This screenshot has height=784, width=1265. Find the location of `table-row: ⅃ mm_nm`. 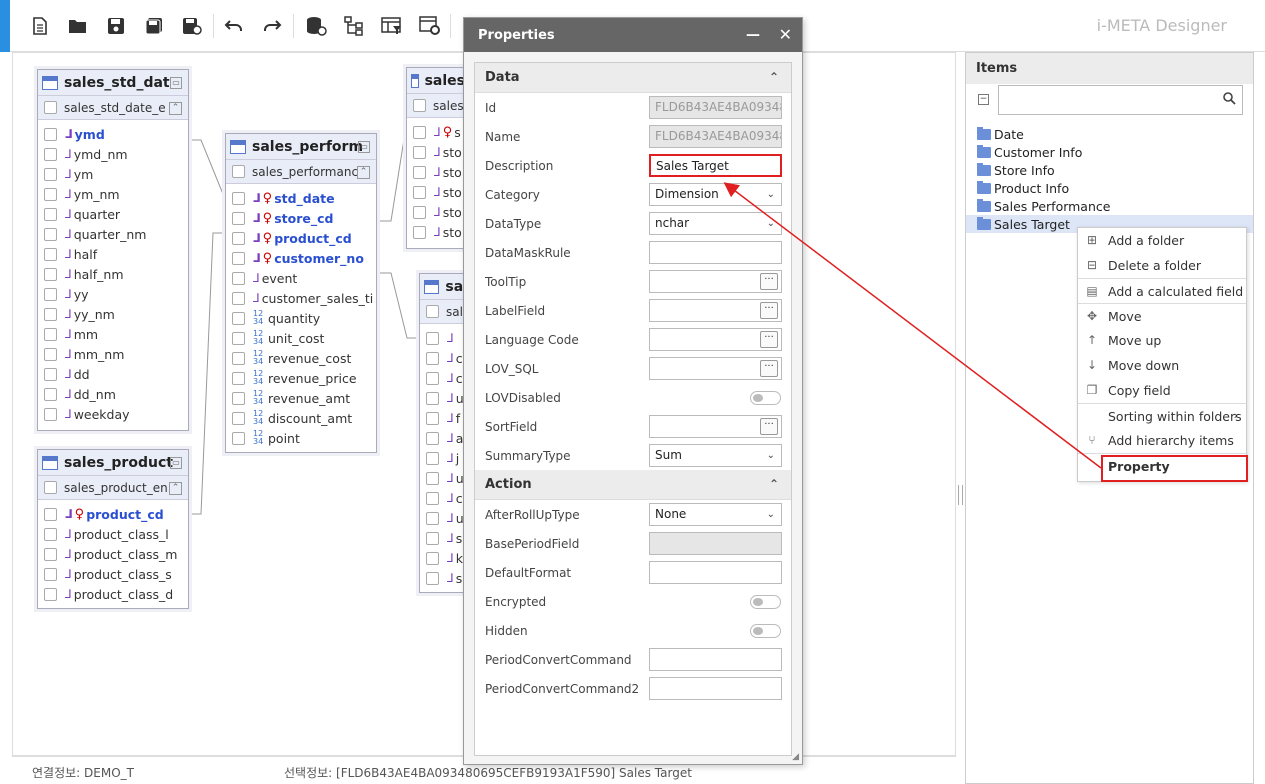

table-row: ⅃ mm_nm is located at coordinates (113, 354).